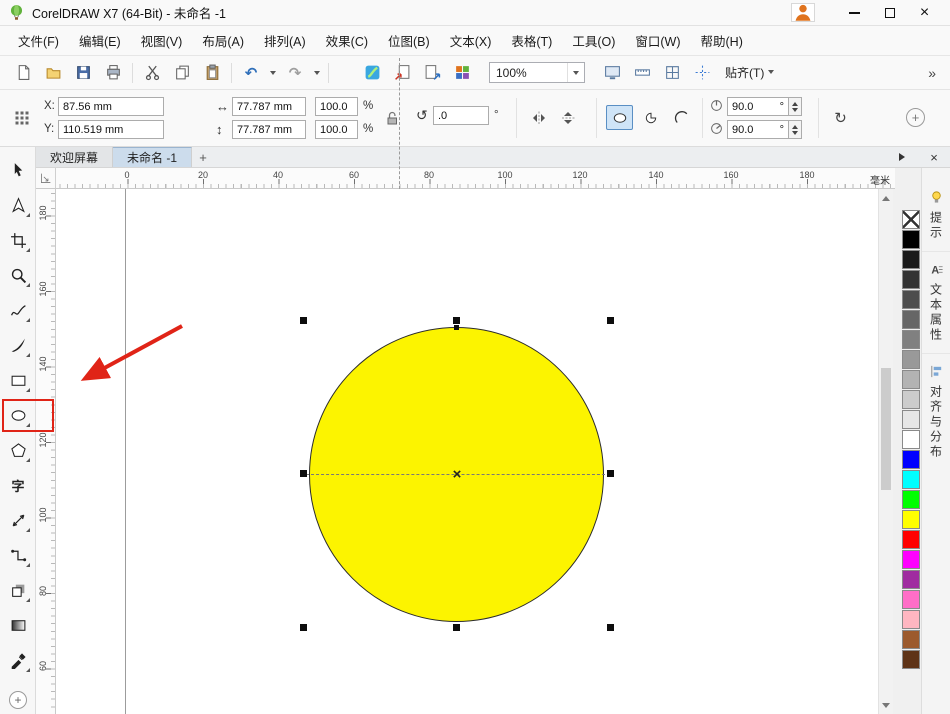 Image resolution: width=950 pixels, height=714 pixels. I want to click on selection-handle-top-center, so click(456, 320).